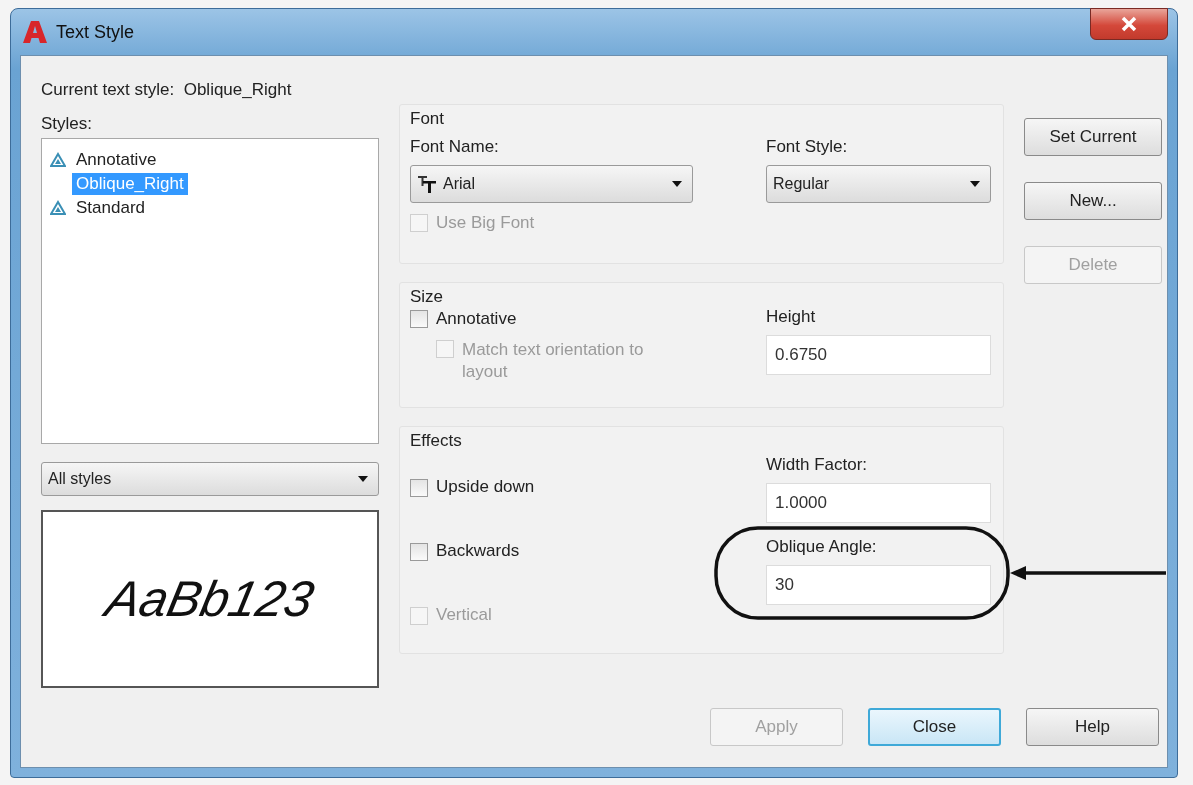 The height and width of the screenshot is (785, 1193). Describe the element at coordinates (817, 465) in the screenshot. I see `field-label: Width Factor:` at that location.